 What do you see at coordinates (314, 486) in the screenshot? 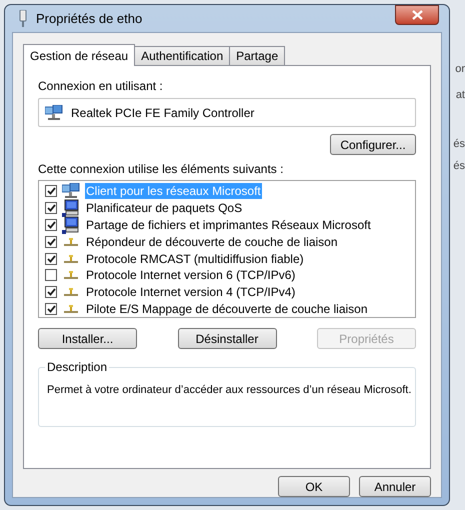
I see `dialog-button: OK` at bounding box center [314, 486].